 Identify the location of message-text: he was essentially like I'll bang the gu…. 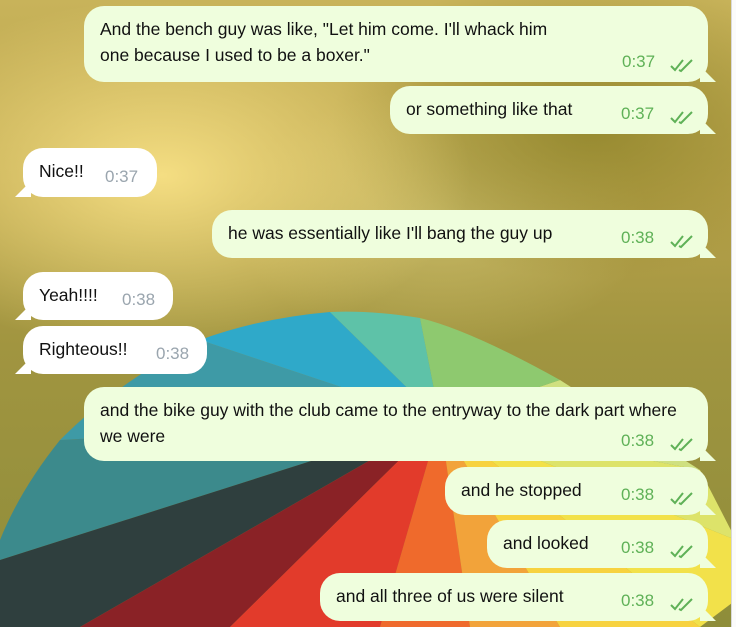
(390, 233).